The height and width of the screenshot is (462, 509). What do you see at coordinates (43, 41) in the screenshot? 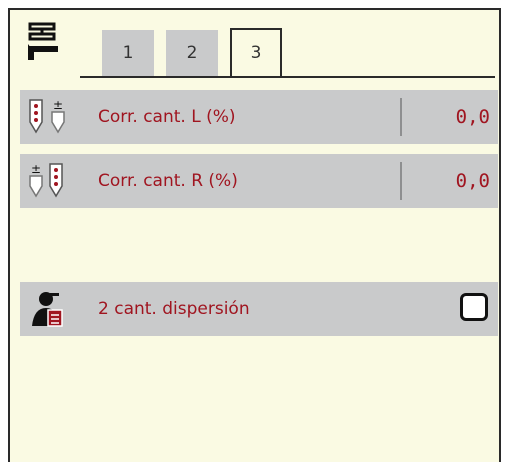
I see `settings-wrench-icon` at bounding box center [43, 41].